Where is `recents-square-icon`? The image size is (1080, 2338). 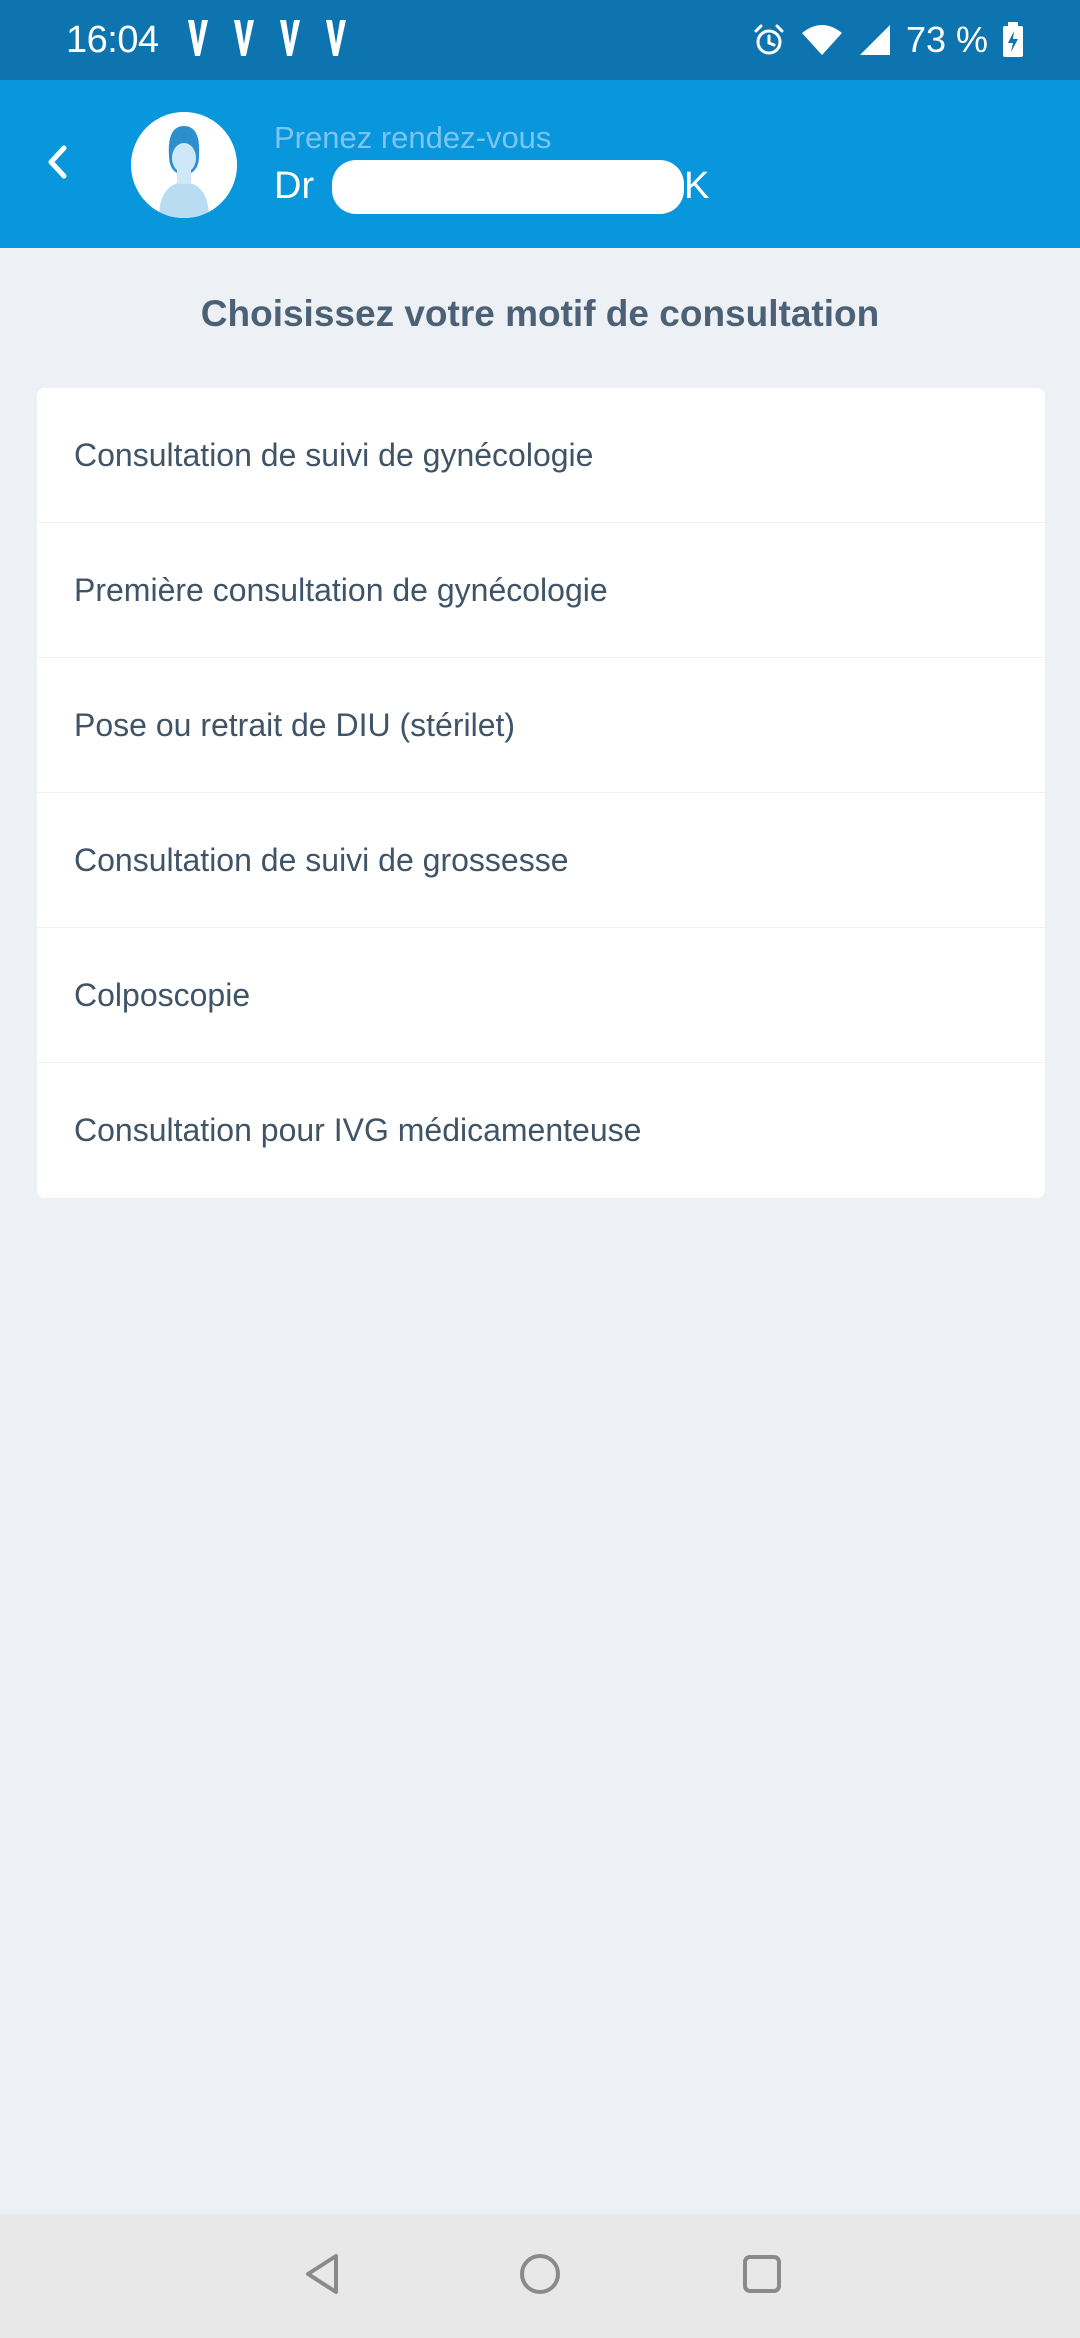
recents-square-icon is located at coordinates (762, 2276).